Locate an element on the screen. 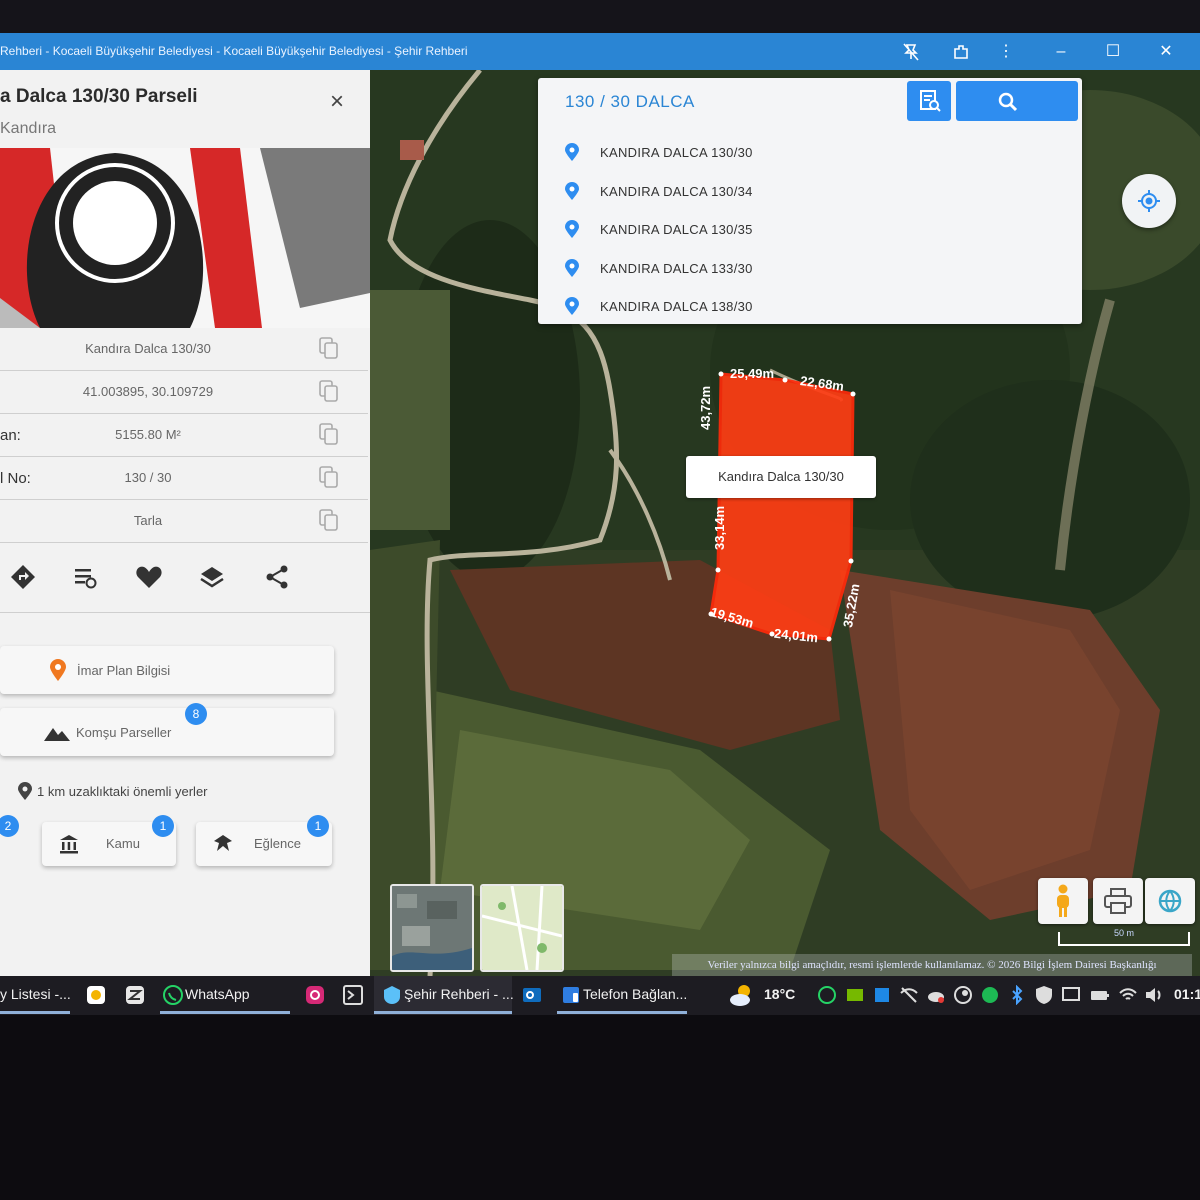  layers-icon is located at coordinates (212, 577).